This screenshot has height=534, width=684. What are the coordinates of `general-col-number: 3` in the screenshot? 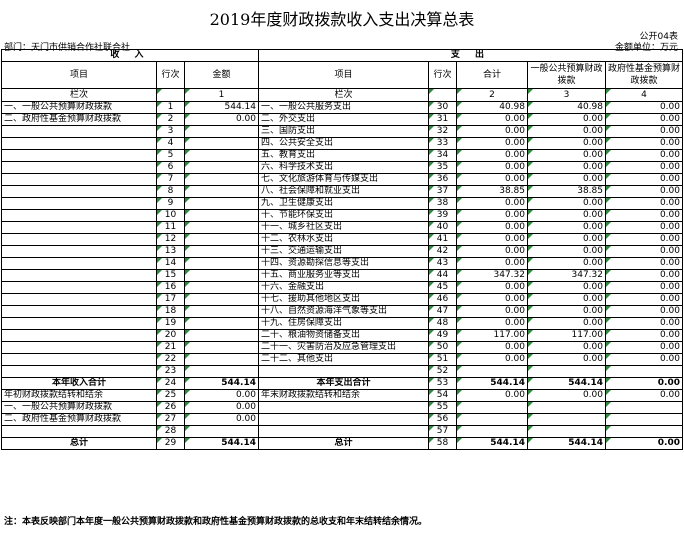 It's located at (566, 95).